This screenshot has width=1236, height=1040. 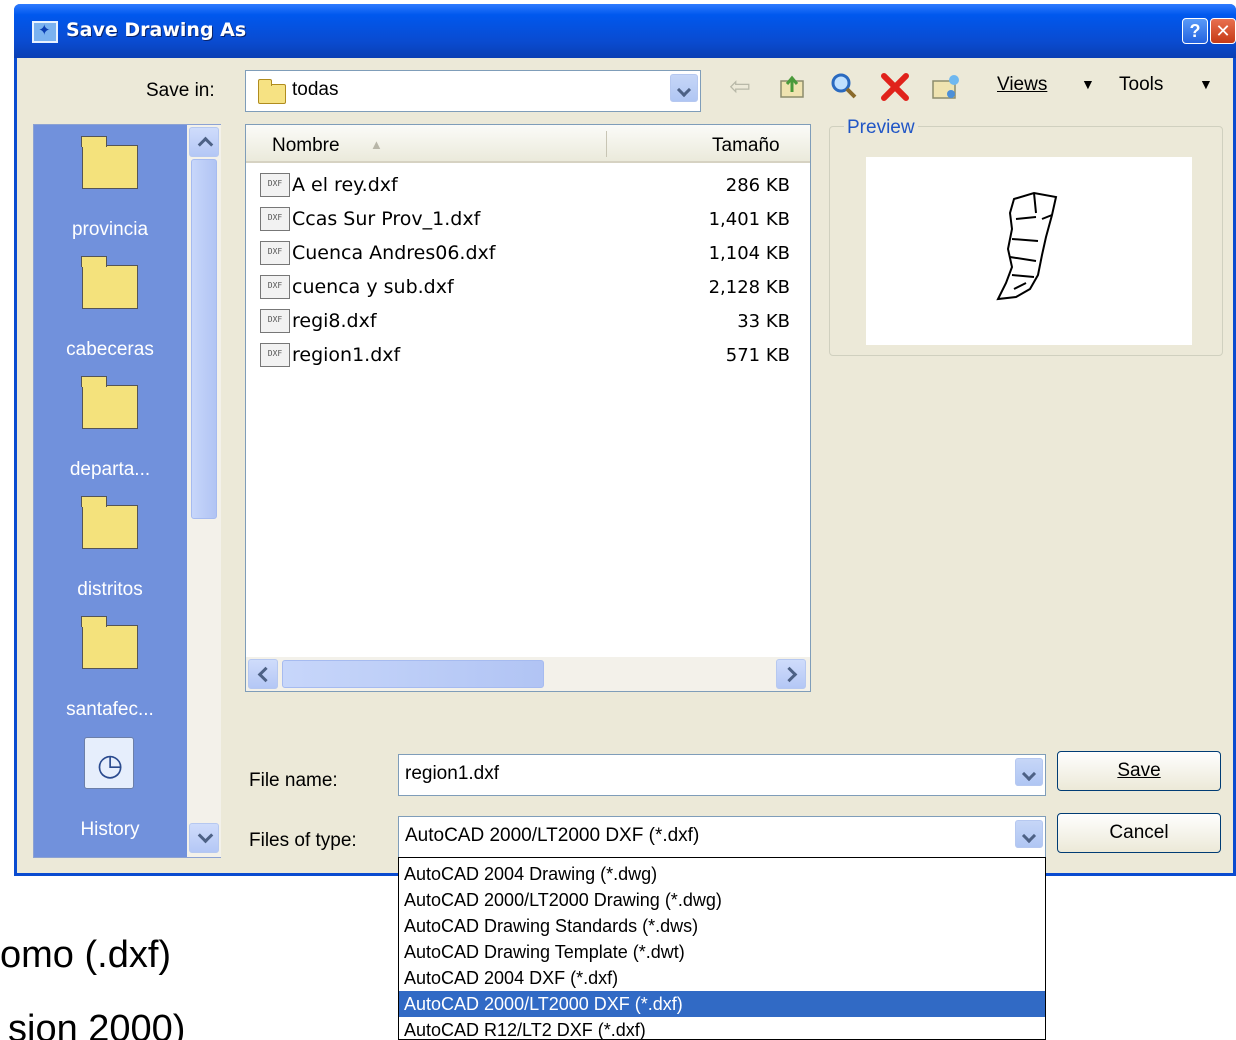 I want to click on file-type-option: AutoCAD 2000/LT2000 Drawing (*.dwg), so click(x=722, y=900).